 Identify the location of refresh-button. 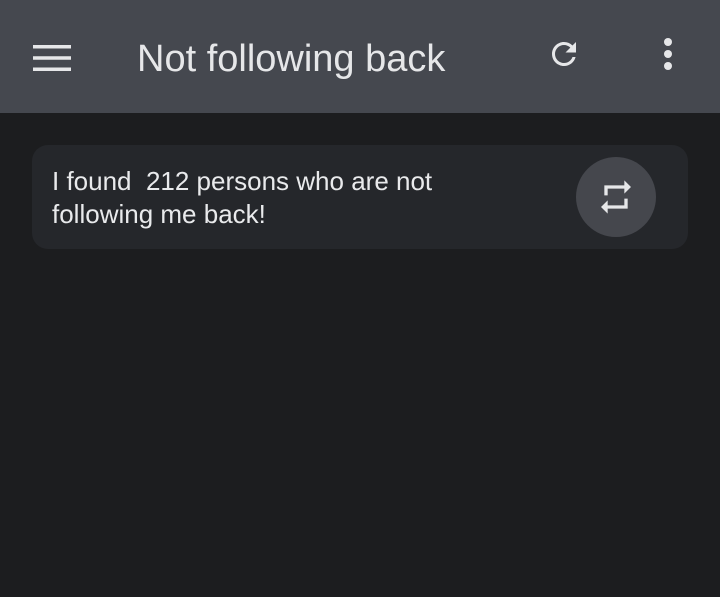
(564, 54).